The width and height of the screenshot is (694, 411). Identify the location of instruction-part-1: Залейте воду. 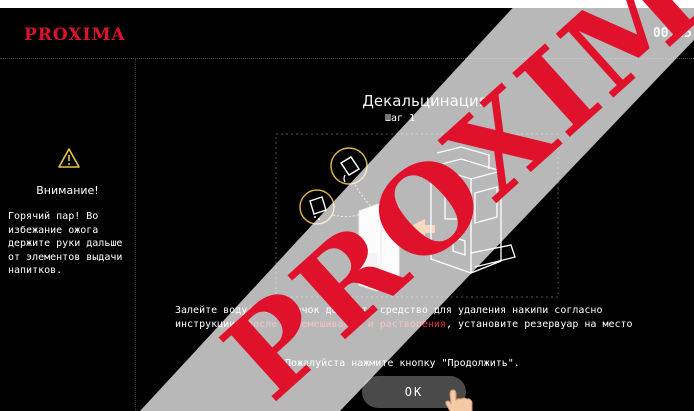
(211, 310).